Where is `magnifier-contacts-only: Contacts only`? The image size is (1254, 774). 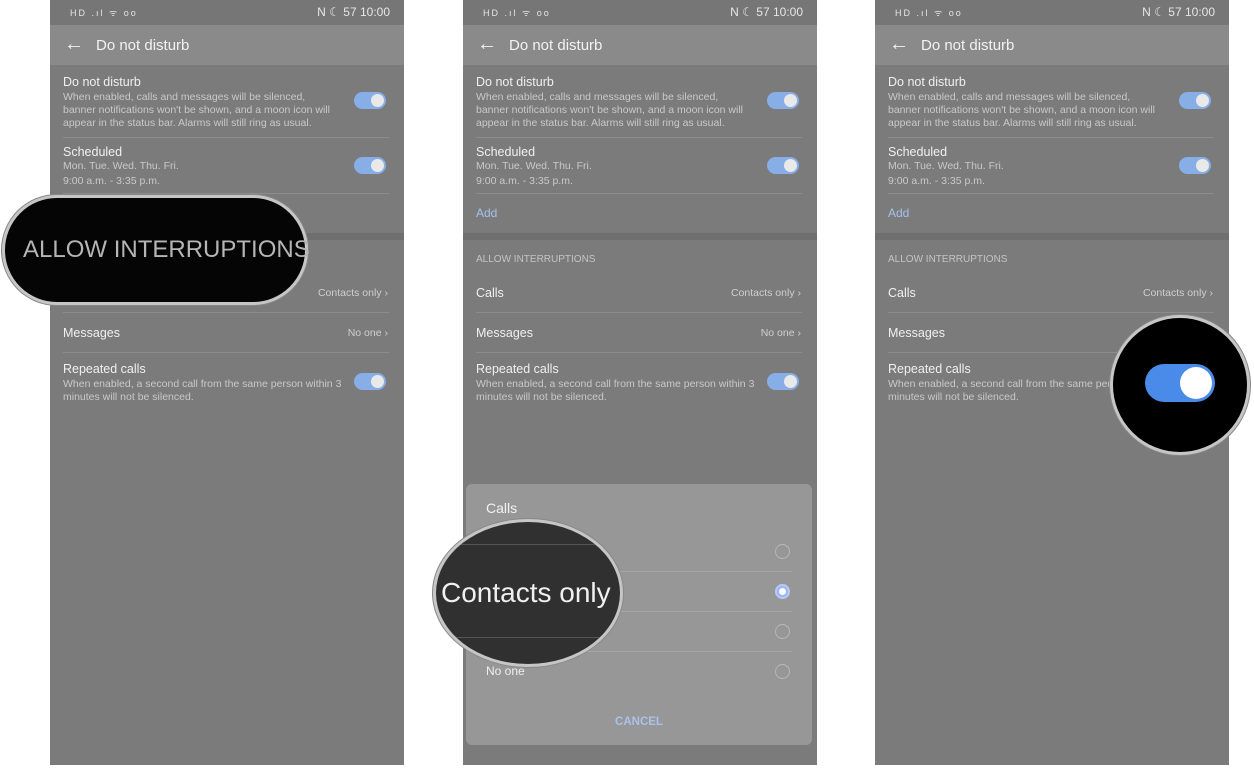
magnifier-contacts-only: Contacts only is located at coordinates (528, 593).